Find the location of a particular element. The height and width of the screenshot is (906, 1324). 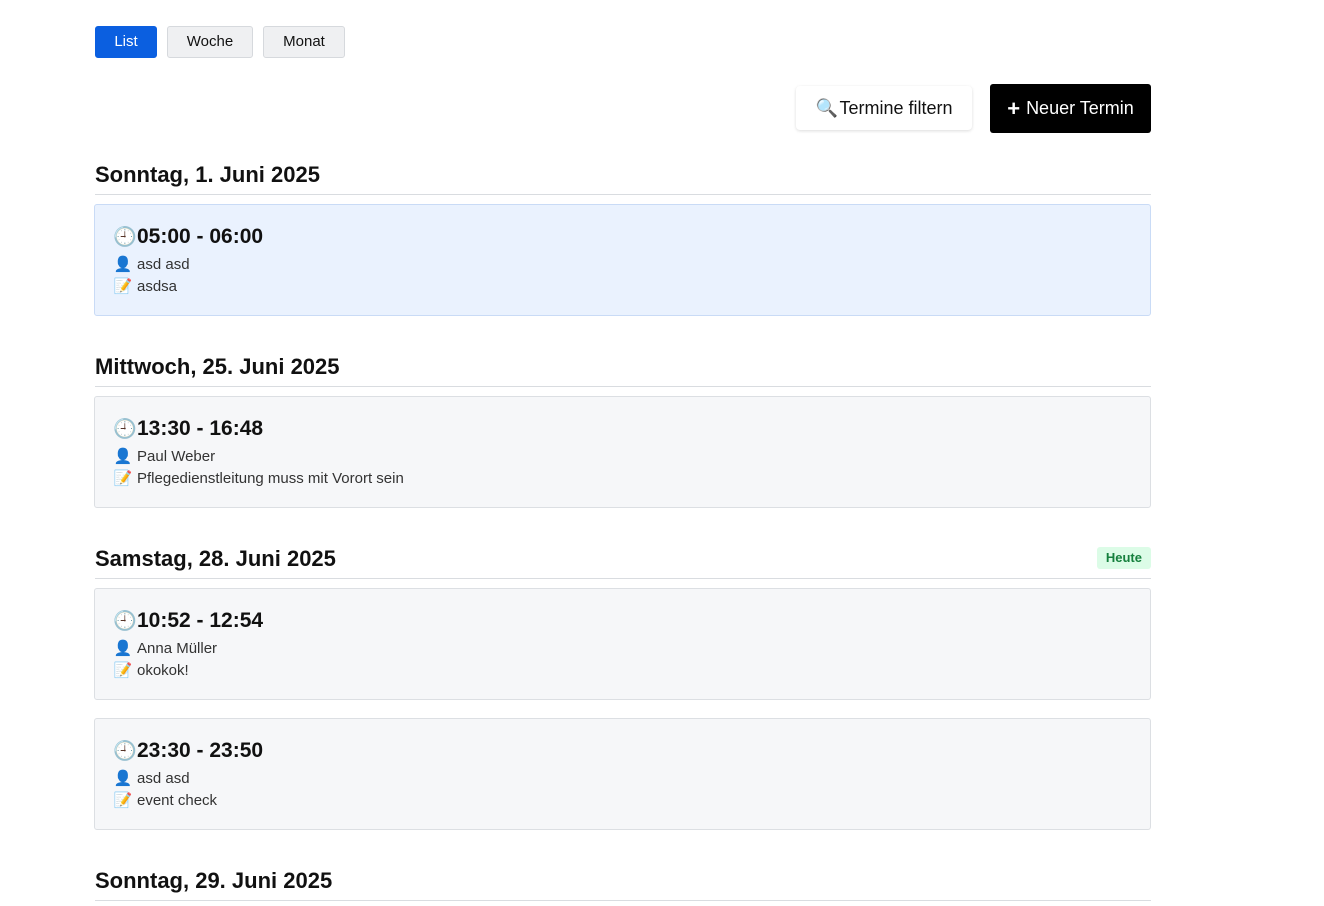

new-button-label: Neuer Termin is located at coordinates (1080, 108).